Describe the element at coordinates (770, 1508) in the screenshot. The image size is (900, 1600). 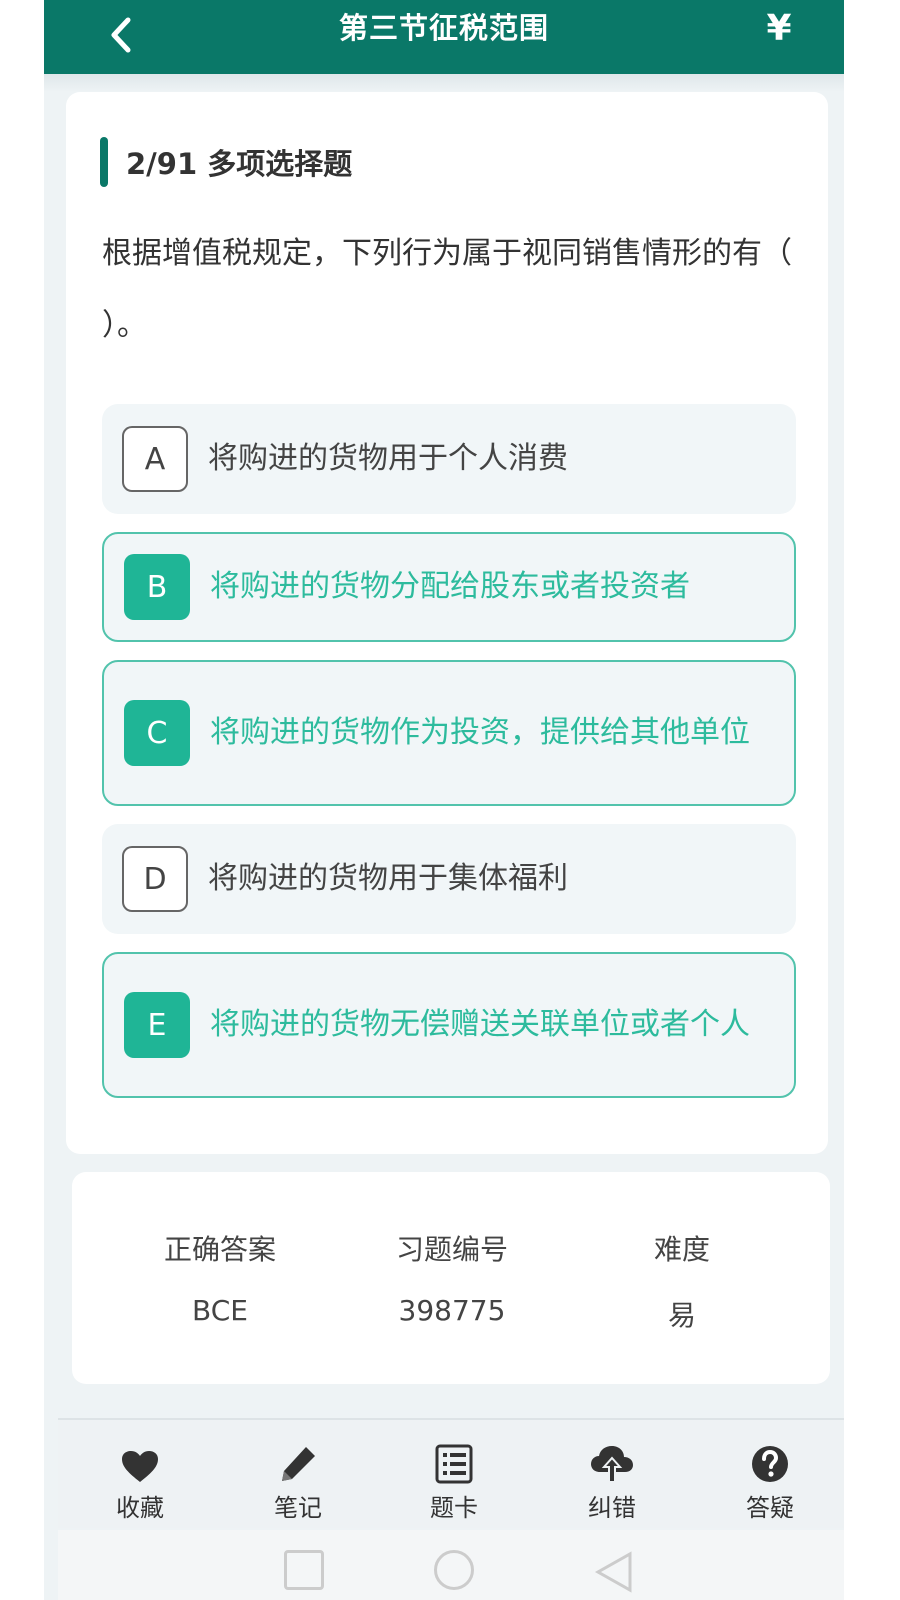
I see `tab-label: 答疑` at that location.